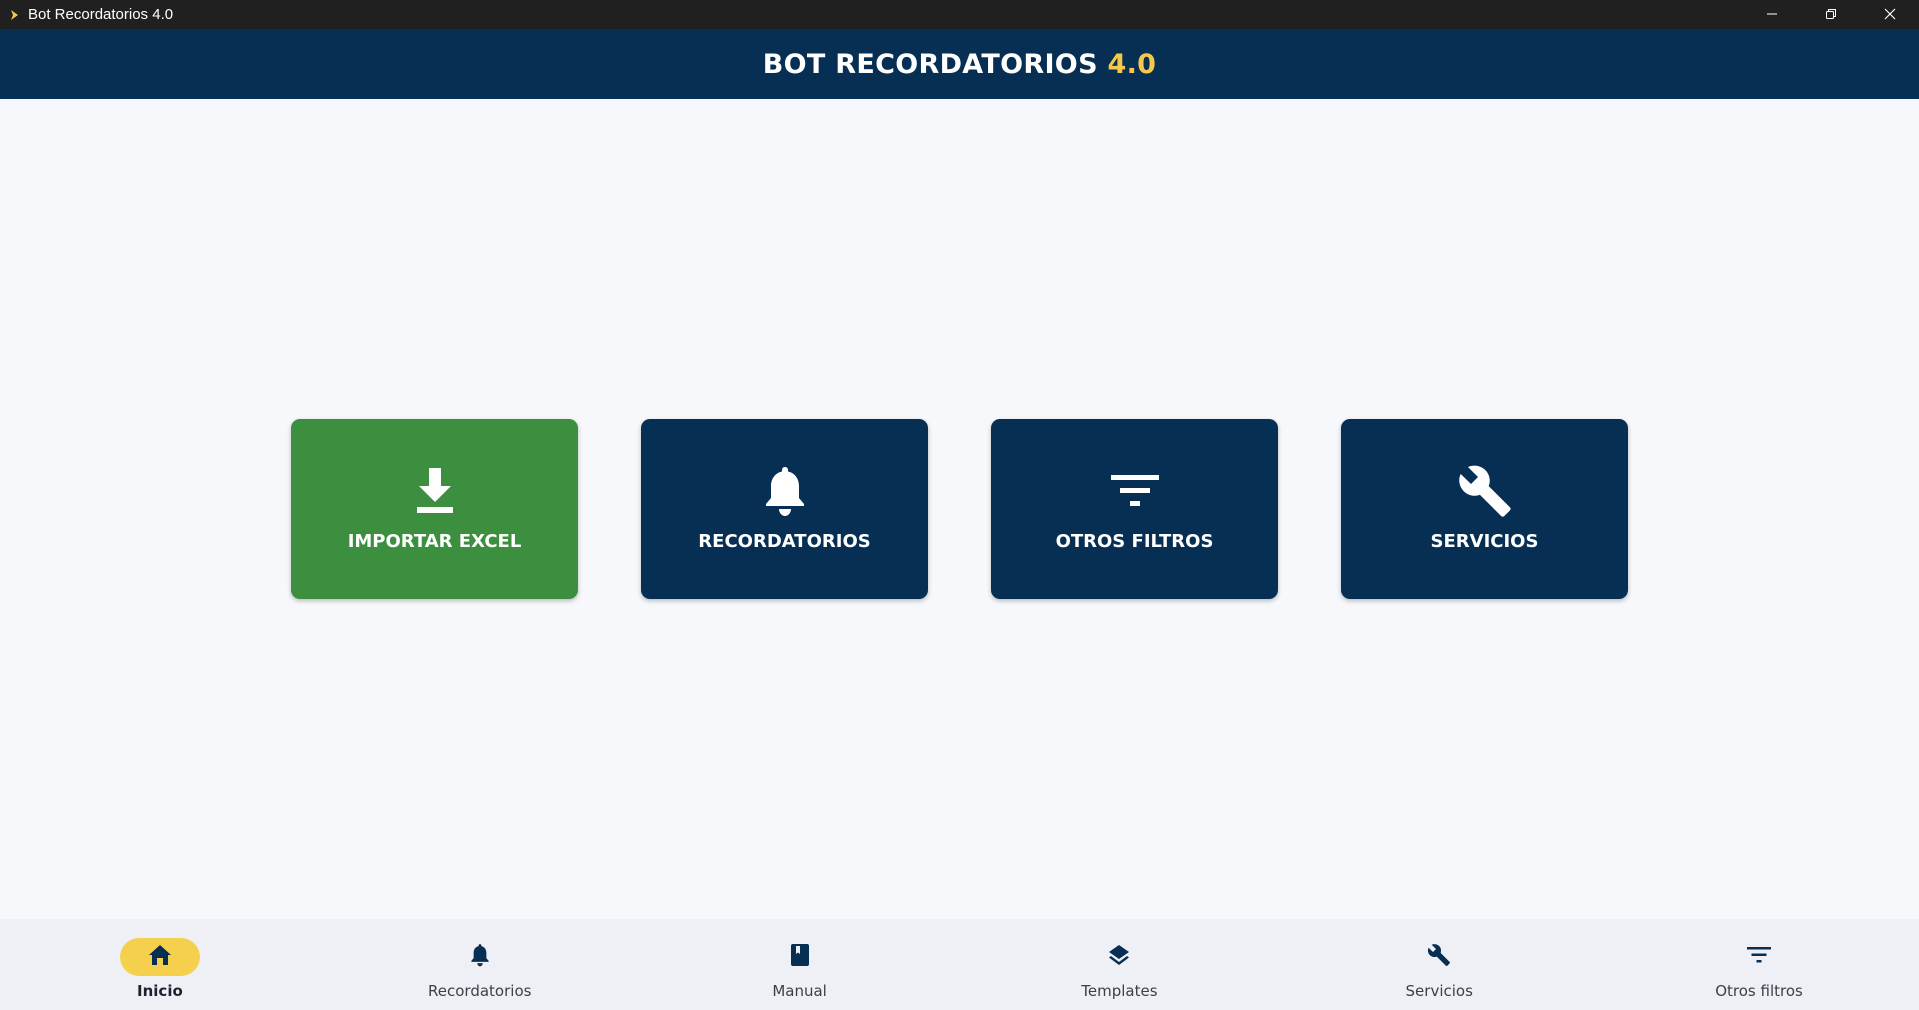  I want to click on nav-label-manual: Manual, so click(799, 991).